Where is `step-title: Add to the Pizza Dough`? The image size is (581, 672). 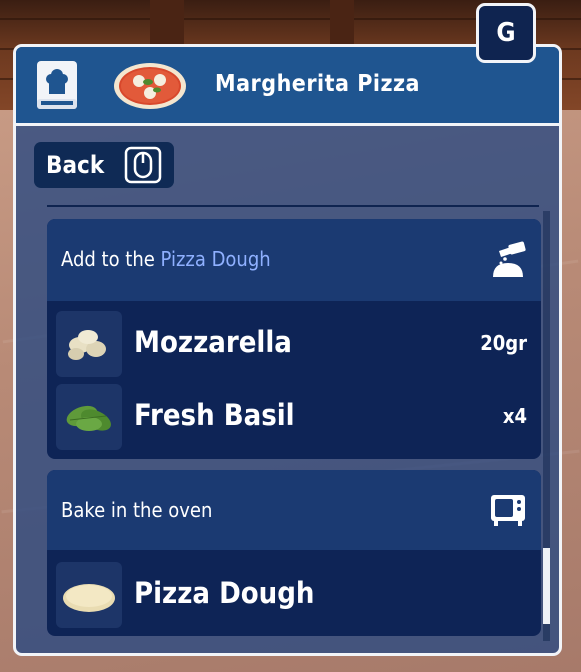
step-title: Add to the Pizza Dough is located at coordinates (166, 259).